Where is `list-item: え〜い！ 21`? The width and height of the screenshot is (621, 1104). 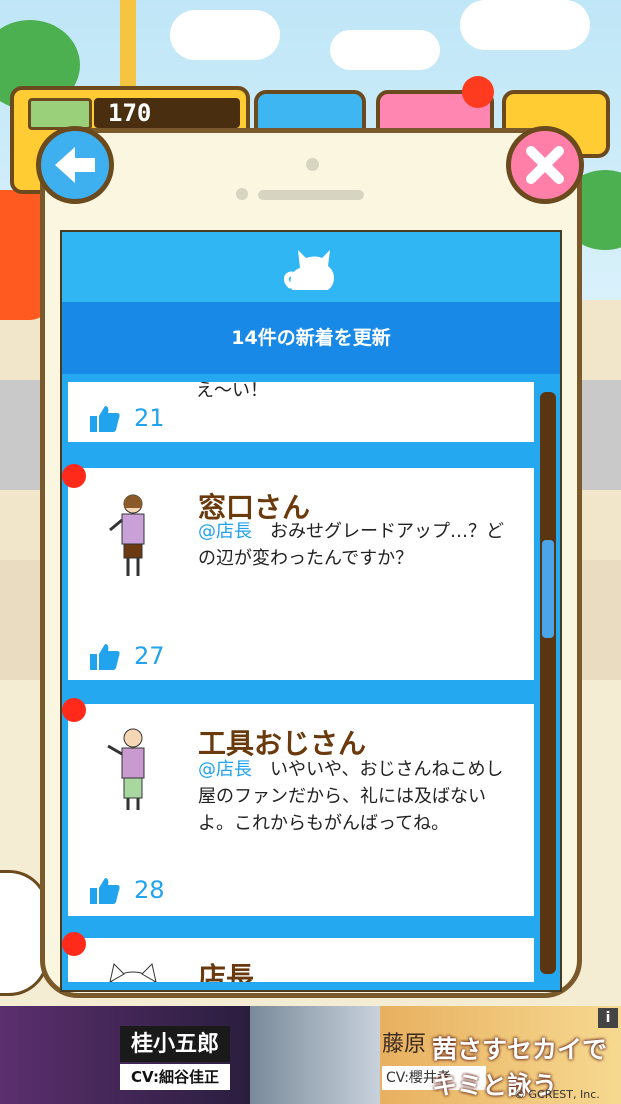 list-item: え〜い！ 21 is located at coordinates (301, 412).